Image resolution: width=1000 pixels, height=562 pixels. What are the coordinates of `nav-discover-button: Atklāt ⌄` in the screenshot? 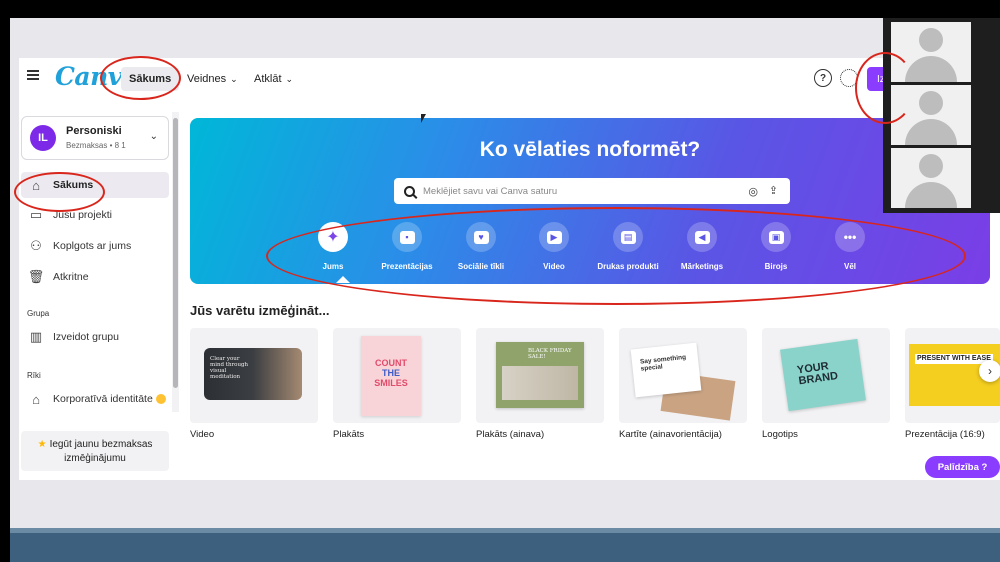 It's located at (273, 79).